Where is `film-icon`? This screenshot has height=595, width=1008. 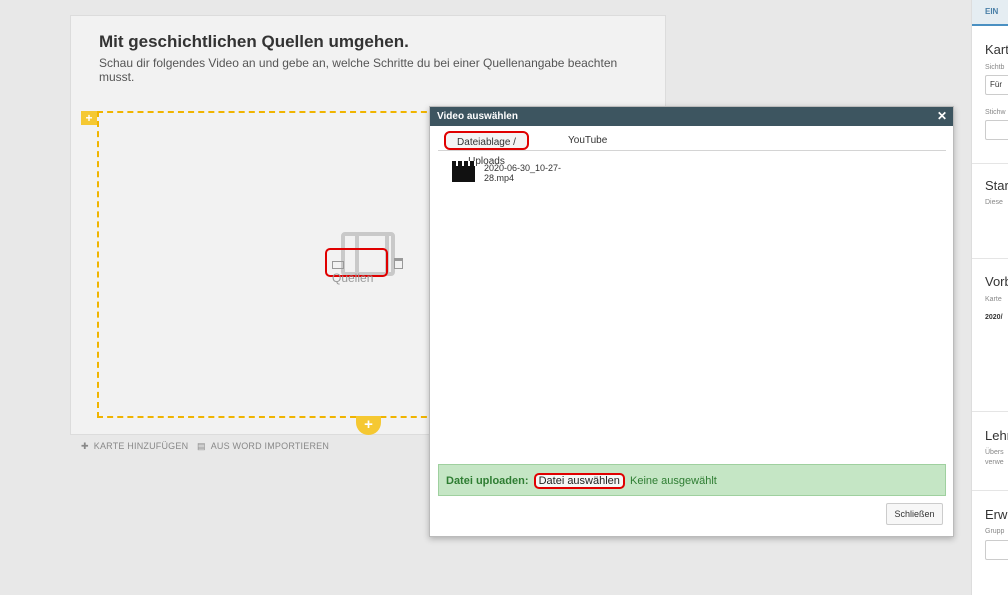 film-icon is located at coordinates (338, 264).